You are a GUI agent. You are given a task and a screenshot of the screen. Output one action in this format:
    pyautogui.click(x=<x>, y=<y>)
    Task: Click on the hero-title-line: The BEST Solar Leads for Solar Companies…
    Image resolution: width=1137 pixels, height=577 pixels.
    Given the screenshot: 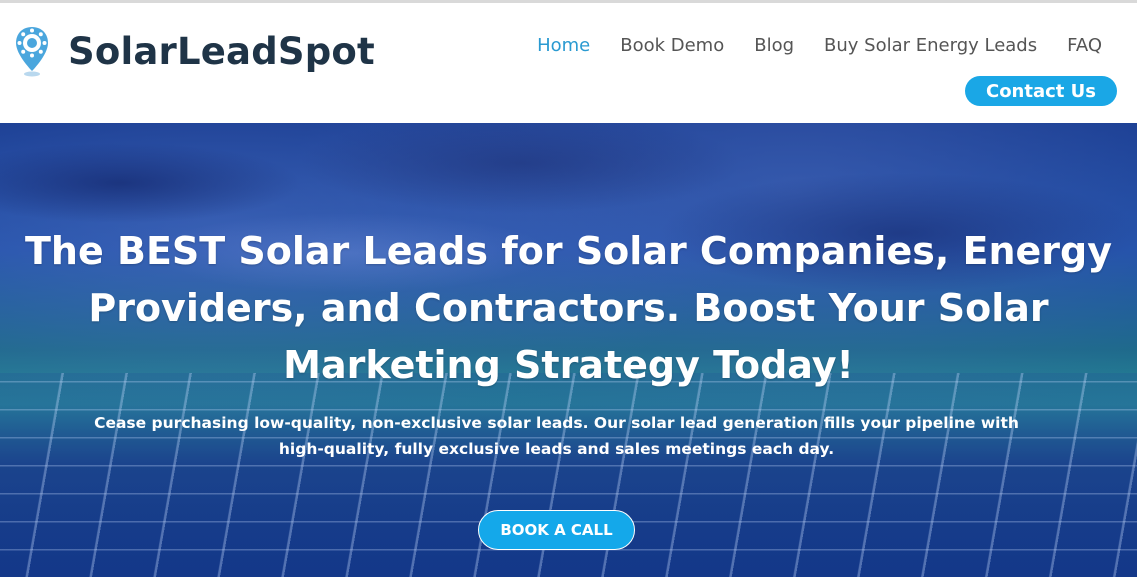 What is the action you would take?
    pyautogui.click(x=568, y=251)
    